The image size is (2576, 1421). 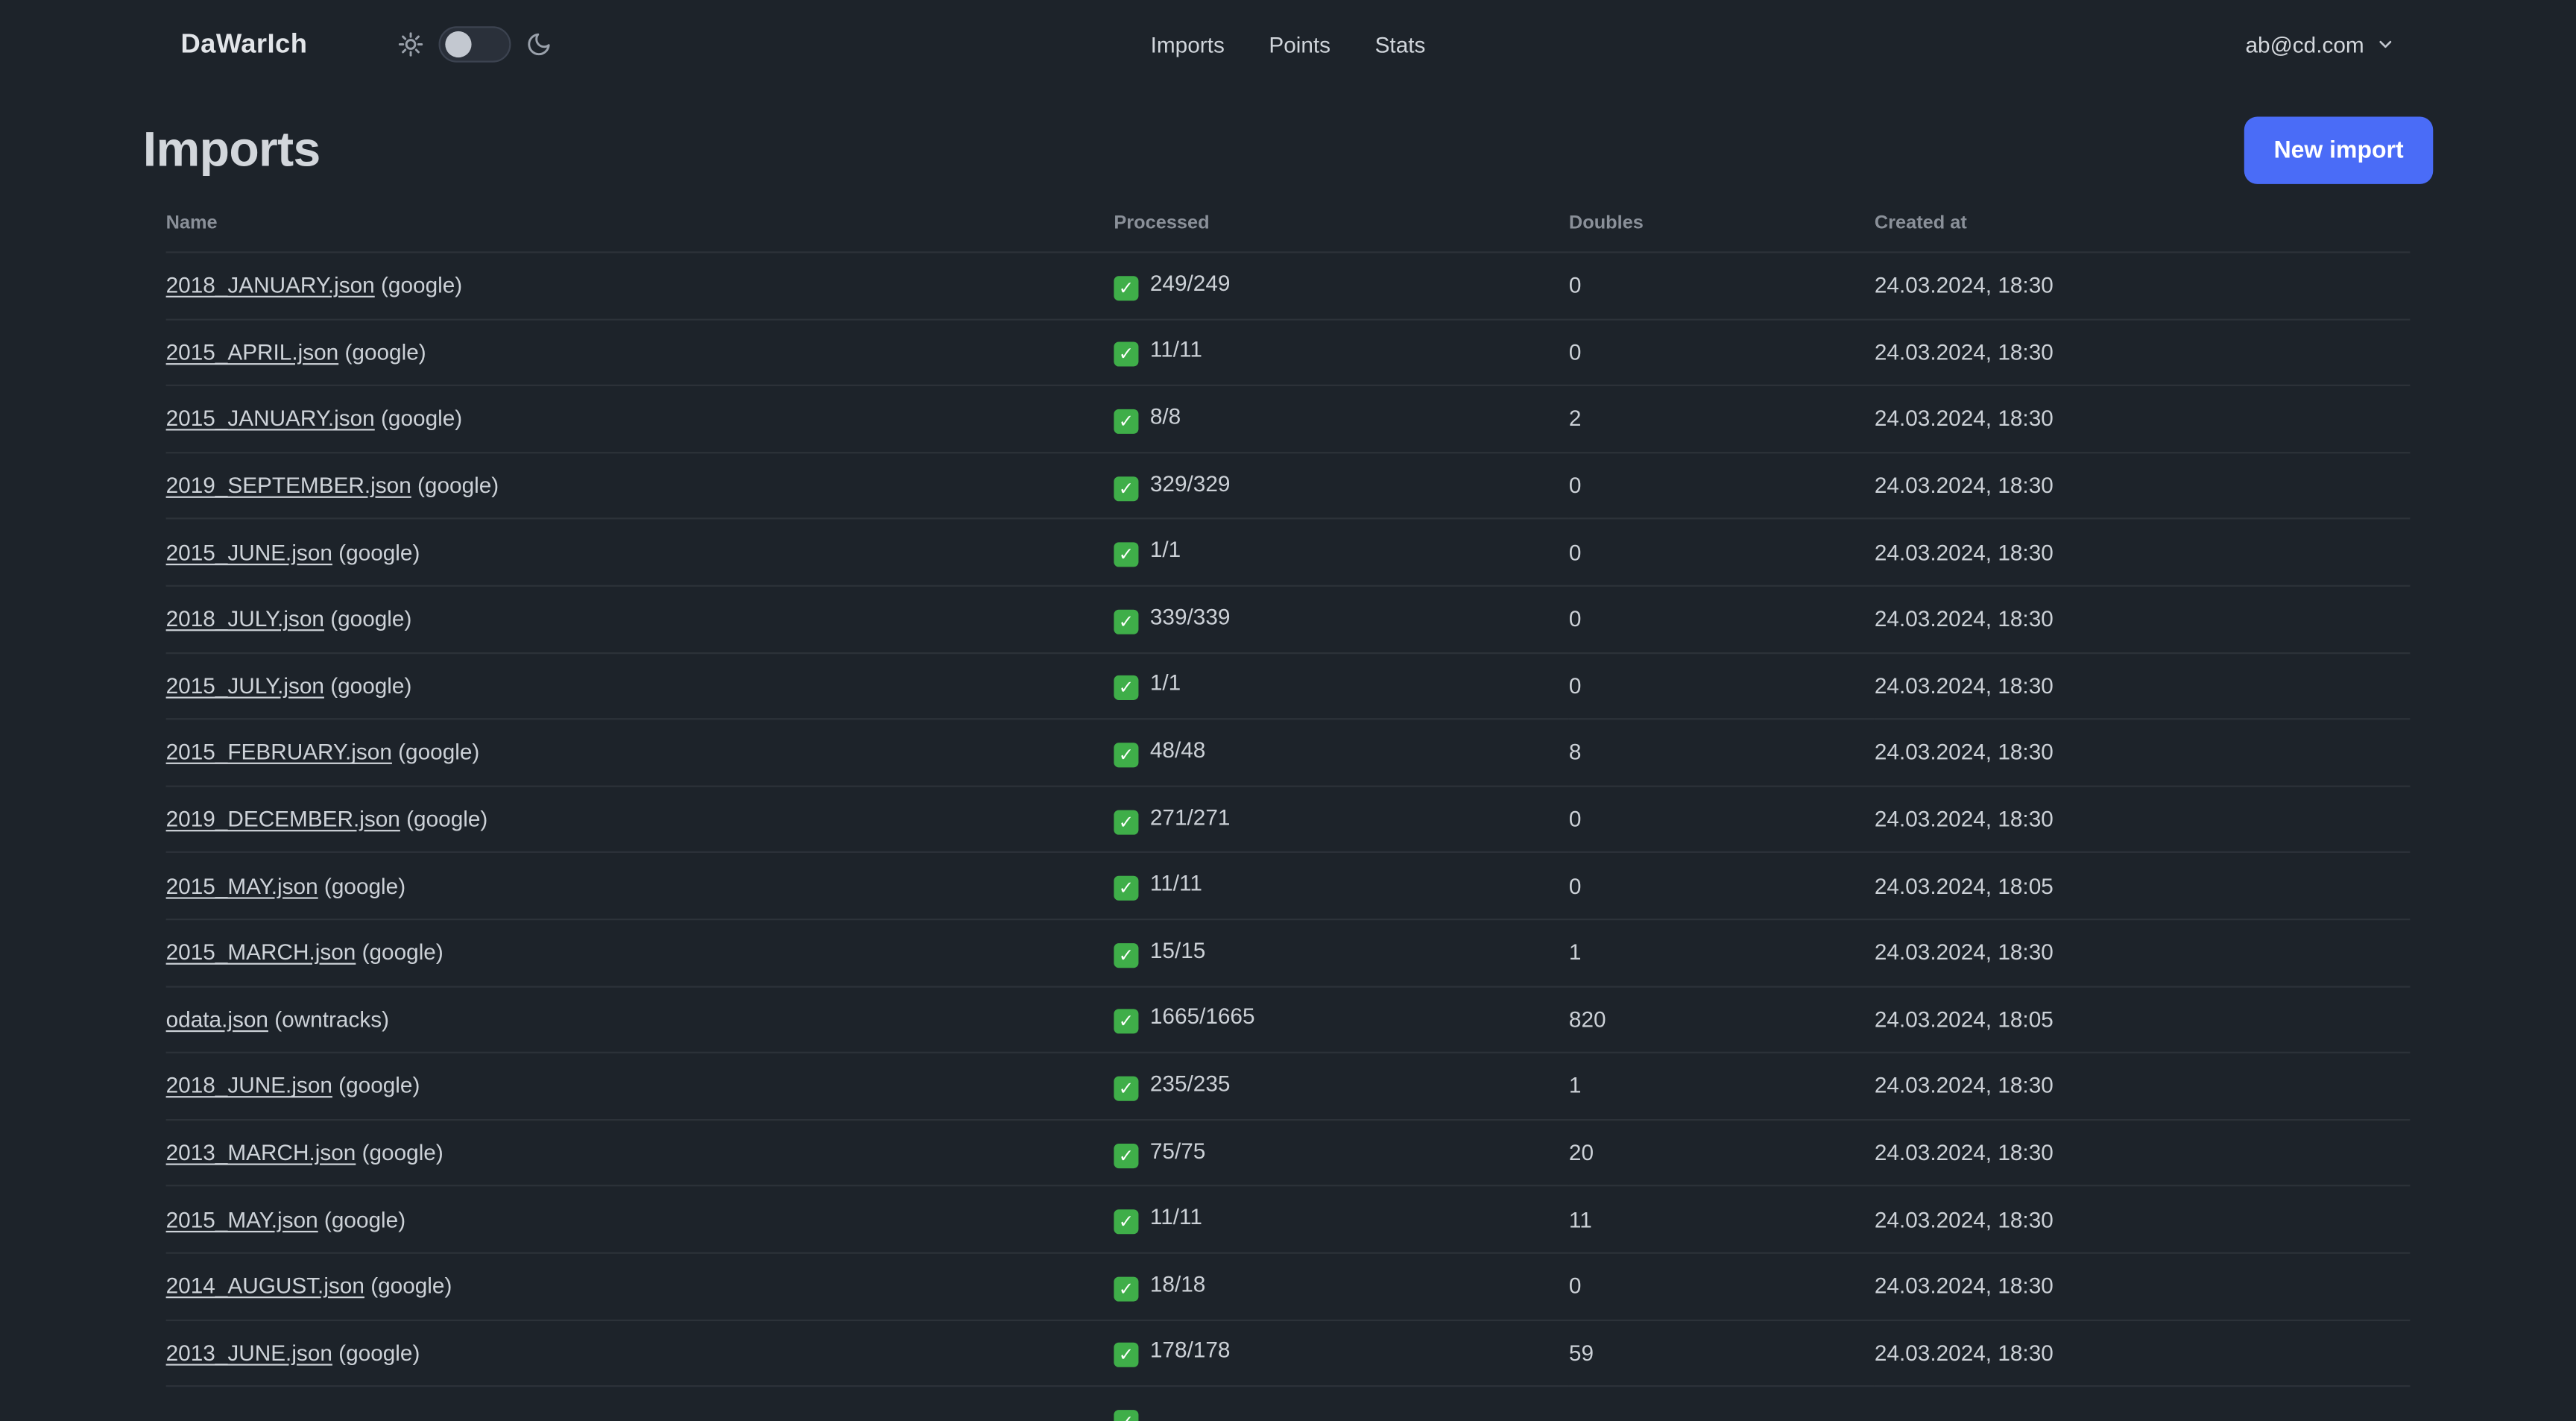 What do you see at coordinates (1190, 283) in the screenshot?
I see `processed-count-text: 249/249` at bounding box center [1190, 283].